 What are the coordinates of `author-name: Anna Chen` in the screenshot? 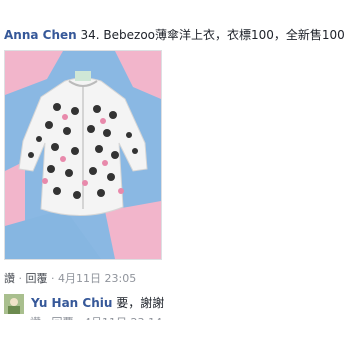 It's located at (40, 35).